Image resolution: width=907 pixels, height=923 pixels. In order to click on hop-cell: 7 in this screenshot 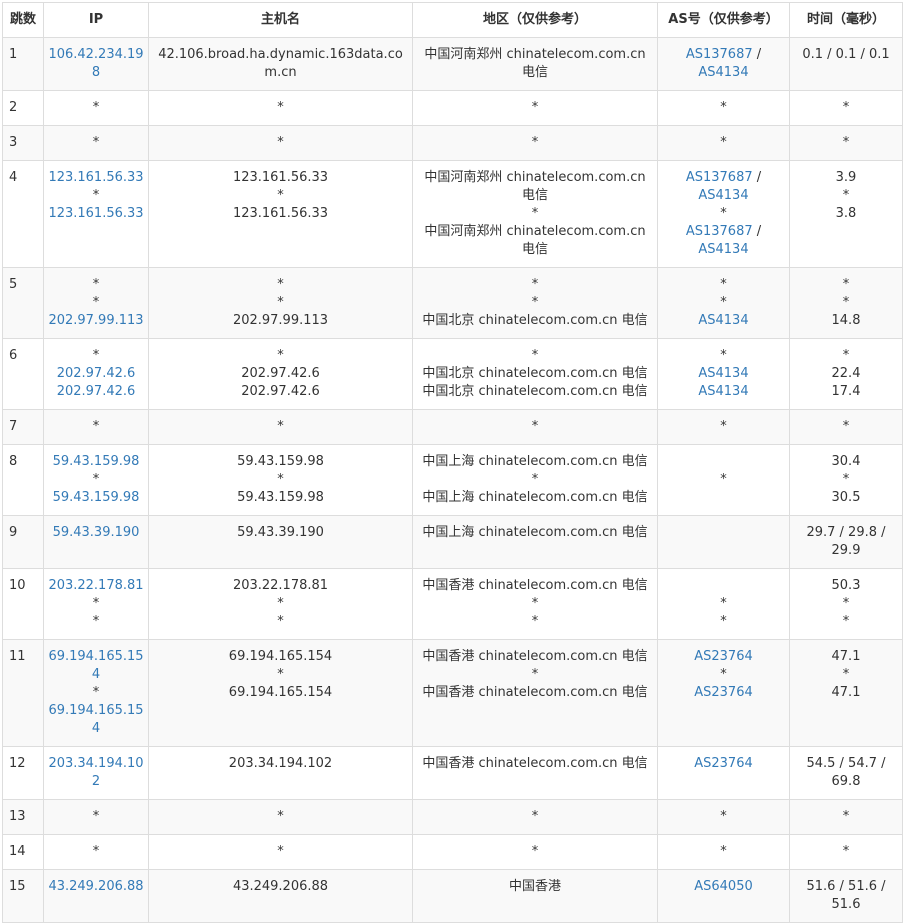, I will do `click(23, 427)`.